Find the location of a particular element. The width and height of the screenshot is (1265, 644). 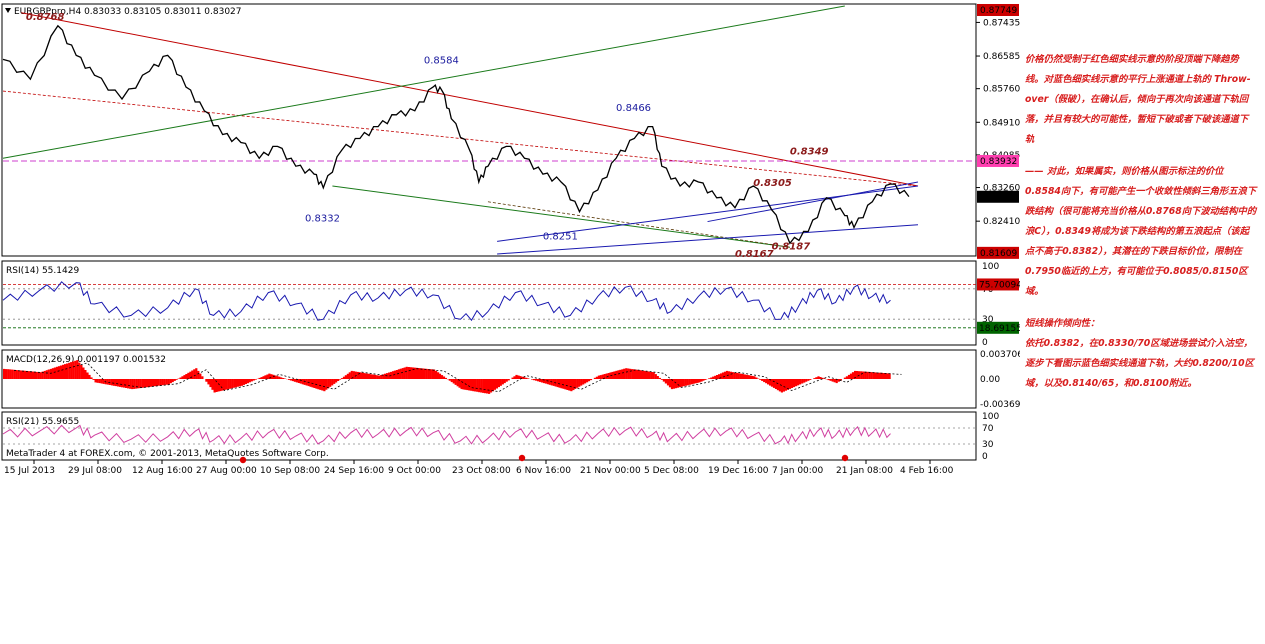

macd-tick-label: -0.003694 is located at coordinates (1000, 405).